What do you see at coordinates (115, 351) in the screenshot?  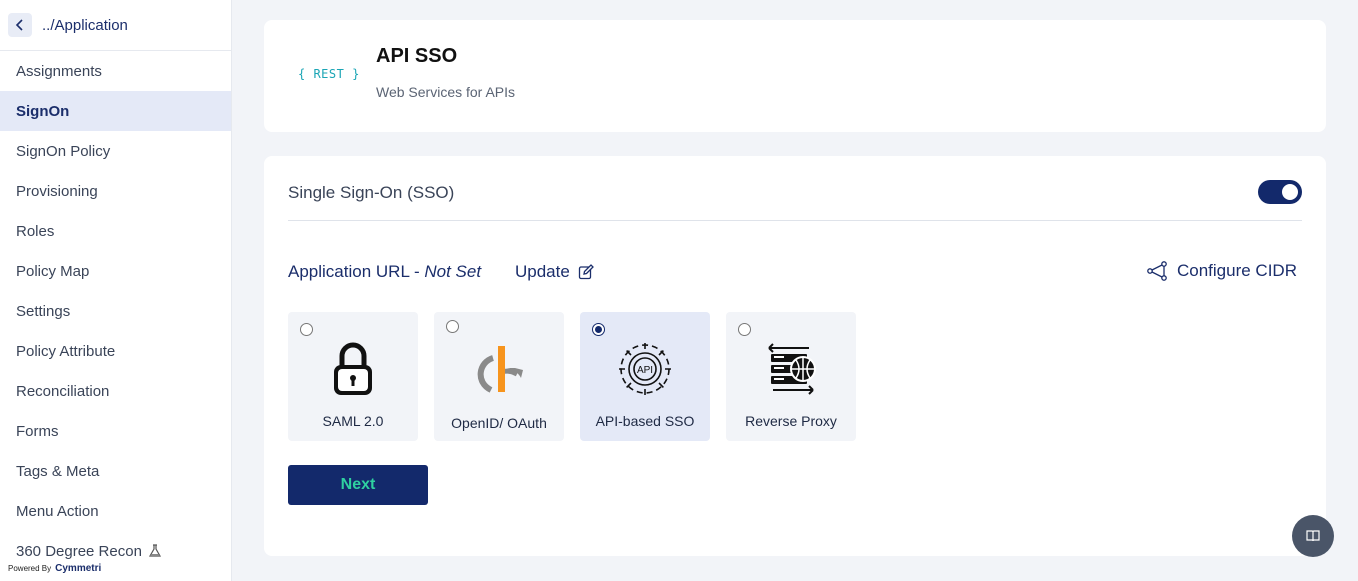 I see `sidebar-item-policy-attribute: Policy Attribute` at bounding box center [115, 351].